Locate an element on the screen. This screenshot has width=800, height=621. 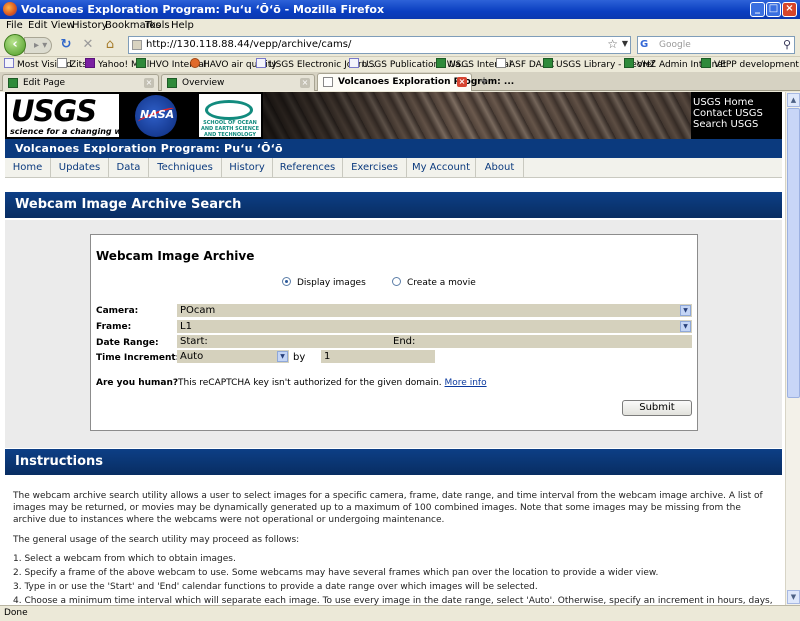
camera-label: Camera: is located at coordinates (117, 311).